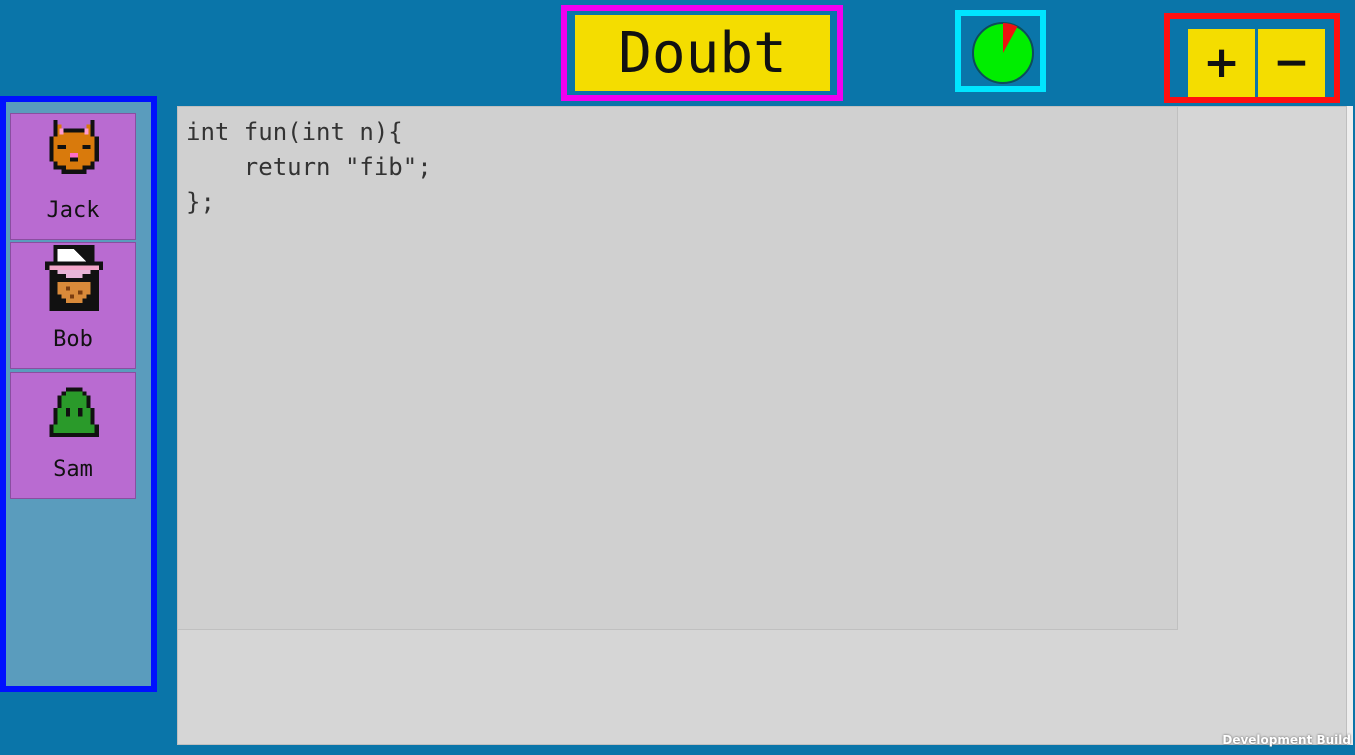  I want to click on doubt-button: Doubt, so click(702, 53).